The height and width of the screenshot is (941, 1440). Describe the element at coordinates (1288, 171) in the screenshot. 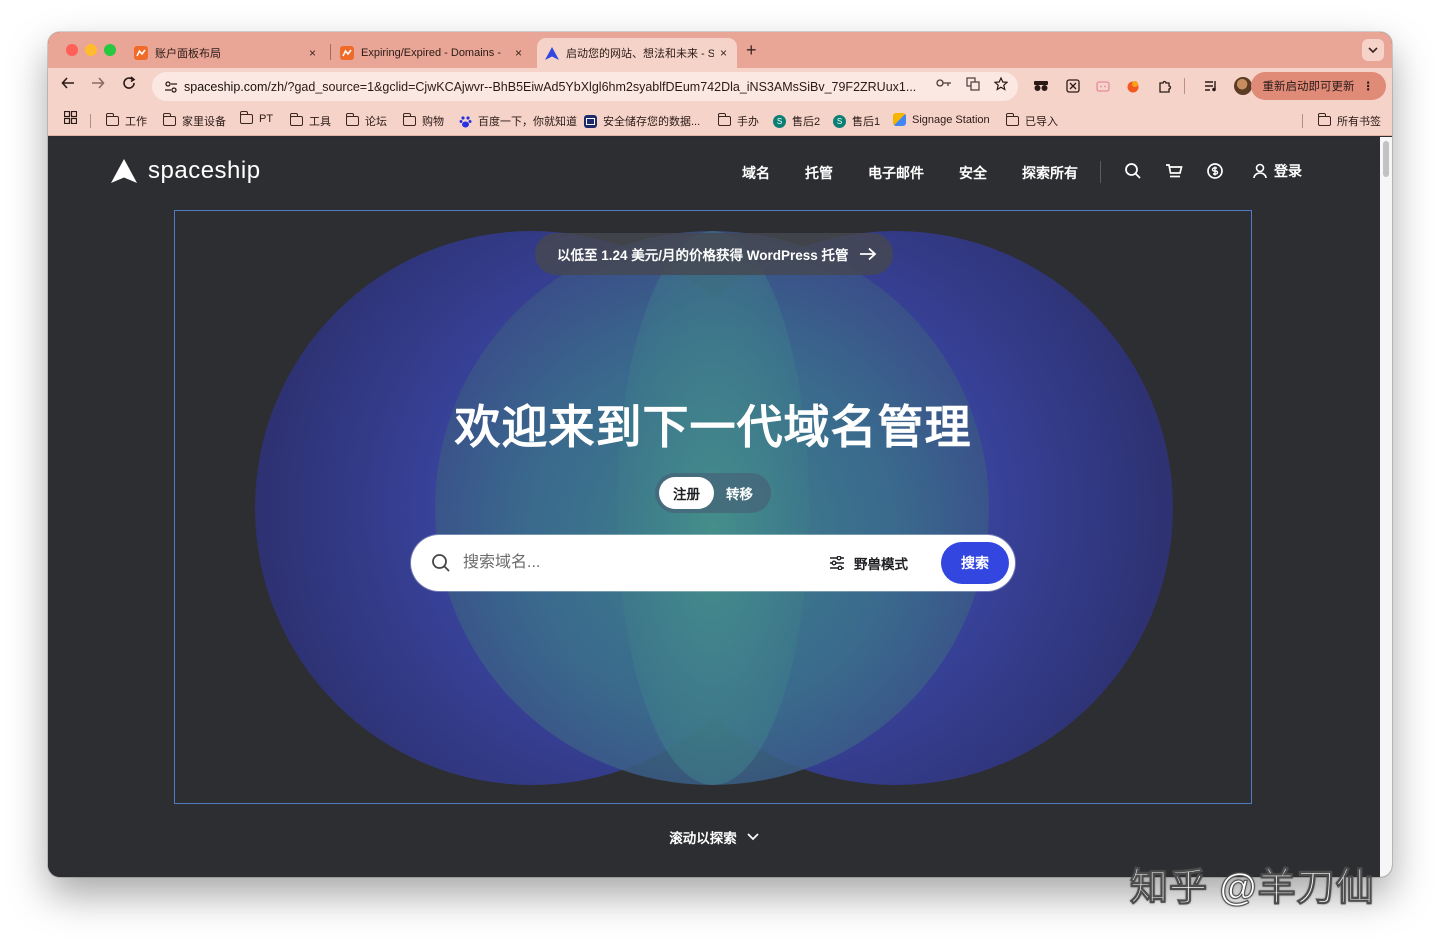

I see `login-label: 登录` at that location.